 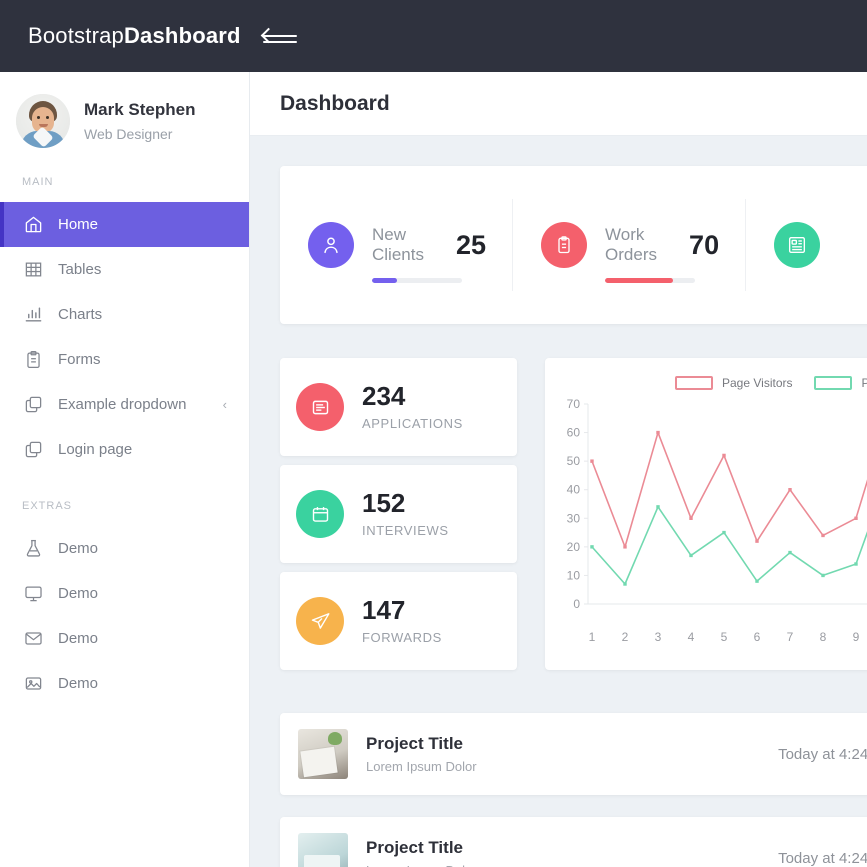 What do you see at coordinates (78, 224) in the screenshot?
I see `sidebar-item-label: Home` at bounding box center [78, 224].